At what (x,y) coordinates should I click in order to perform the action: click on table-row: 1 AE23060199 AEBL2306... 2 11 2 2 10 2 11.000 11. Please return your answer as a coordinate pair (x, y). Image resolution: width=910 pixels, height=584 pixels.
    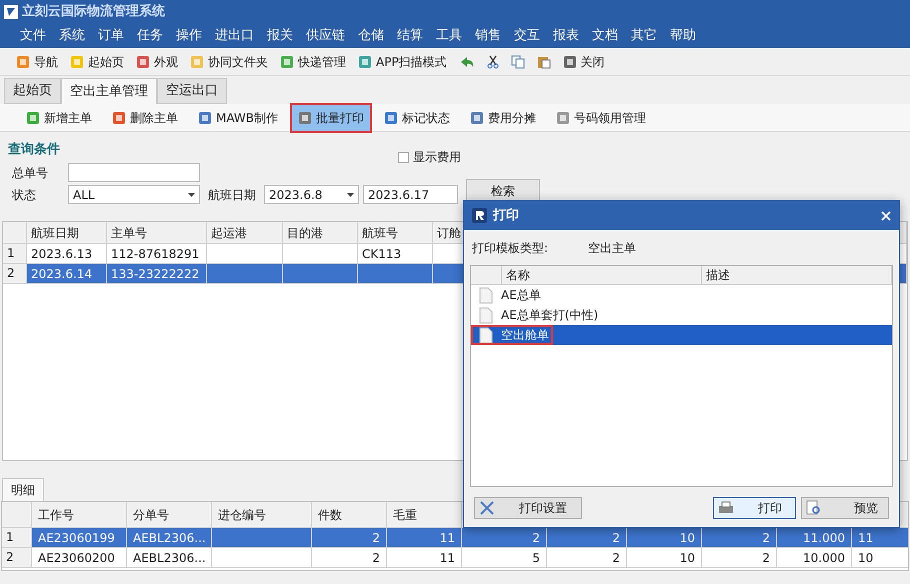
    Looking at the image, I should click on (455, 538).